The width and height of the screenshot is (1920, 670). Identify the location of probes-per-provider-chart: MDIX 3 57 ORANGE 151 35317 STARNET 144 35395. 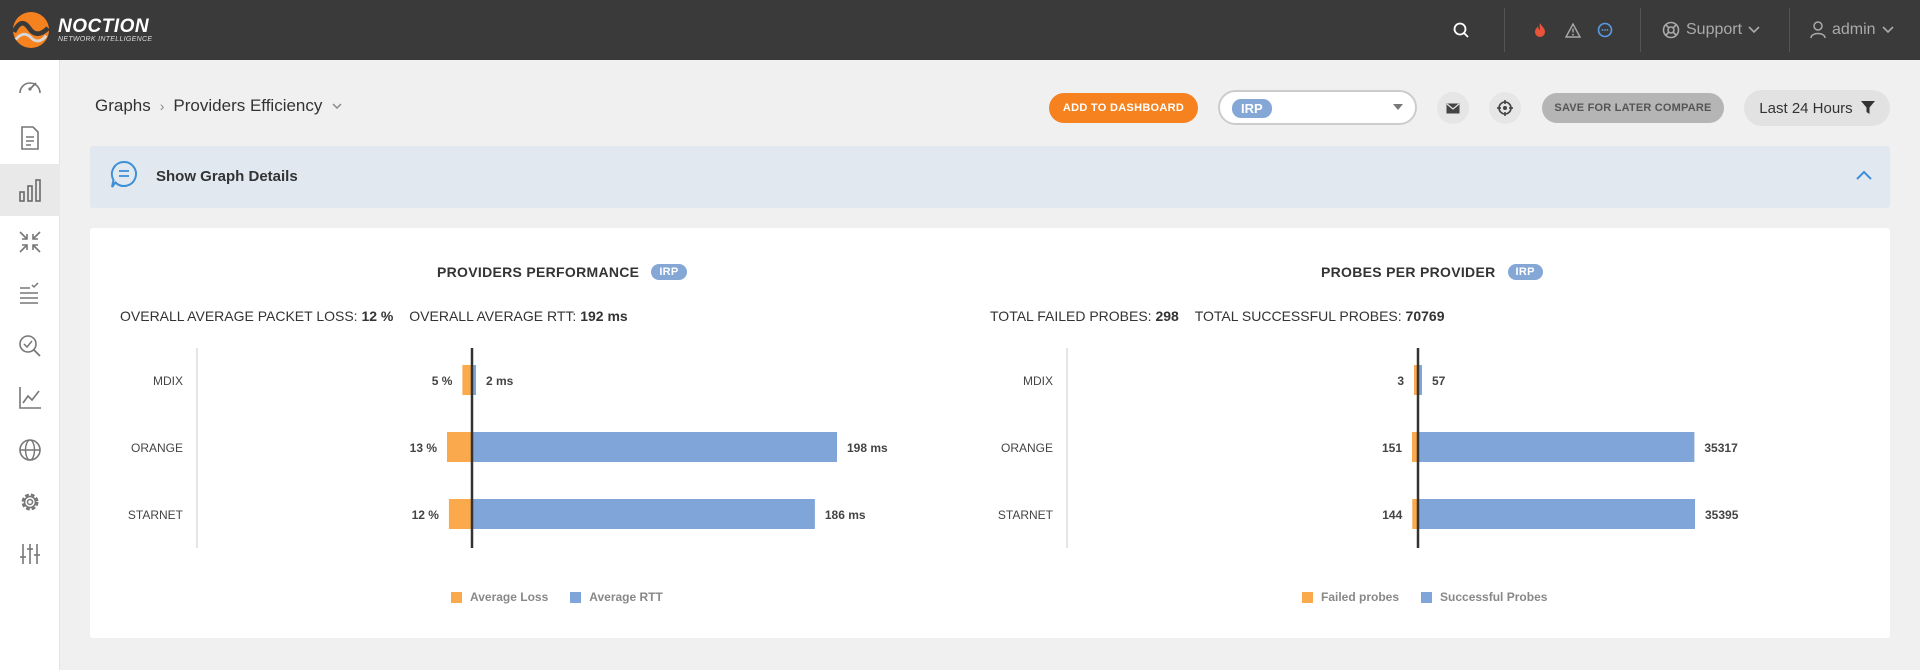
(1368, 448).